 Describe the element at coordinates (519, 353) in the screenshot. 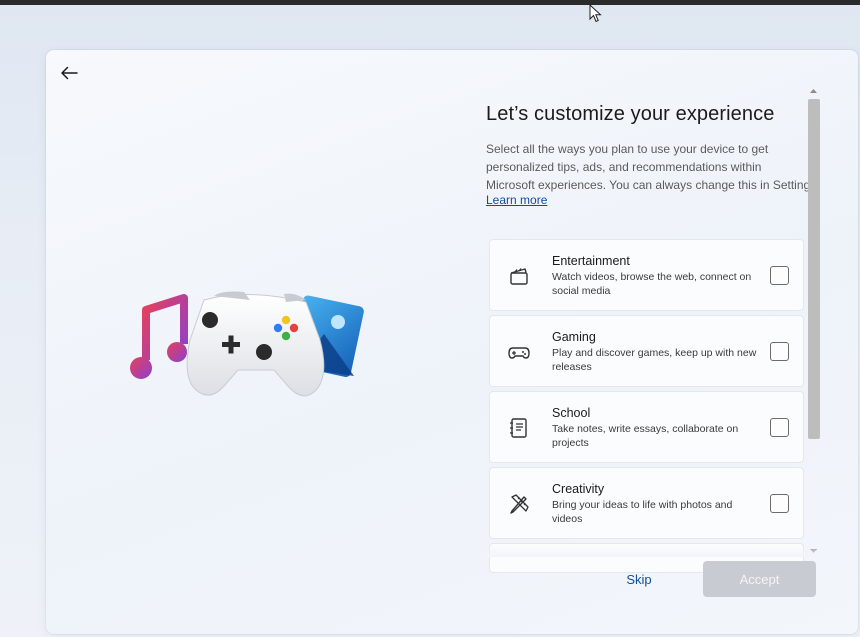

I see `gamepad-icon` at that location.